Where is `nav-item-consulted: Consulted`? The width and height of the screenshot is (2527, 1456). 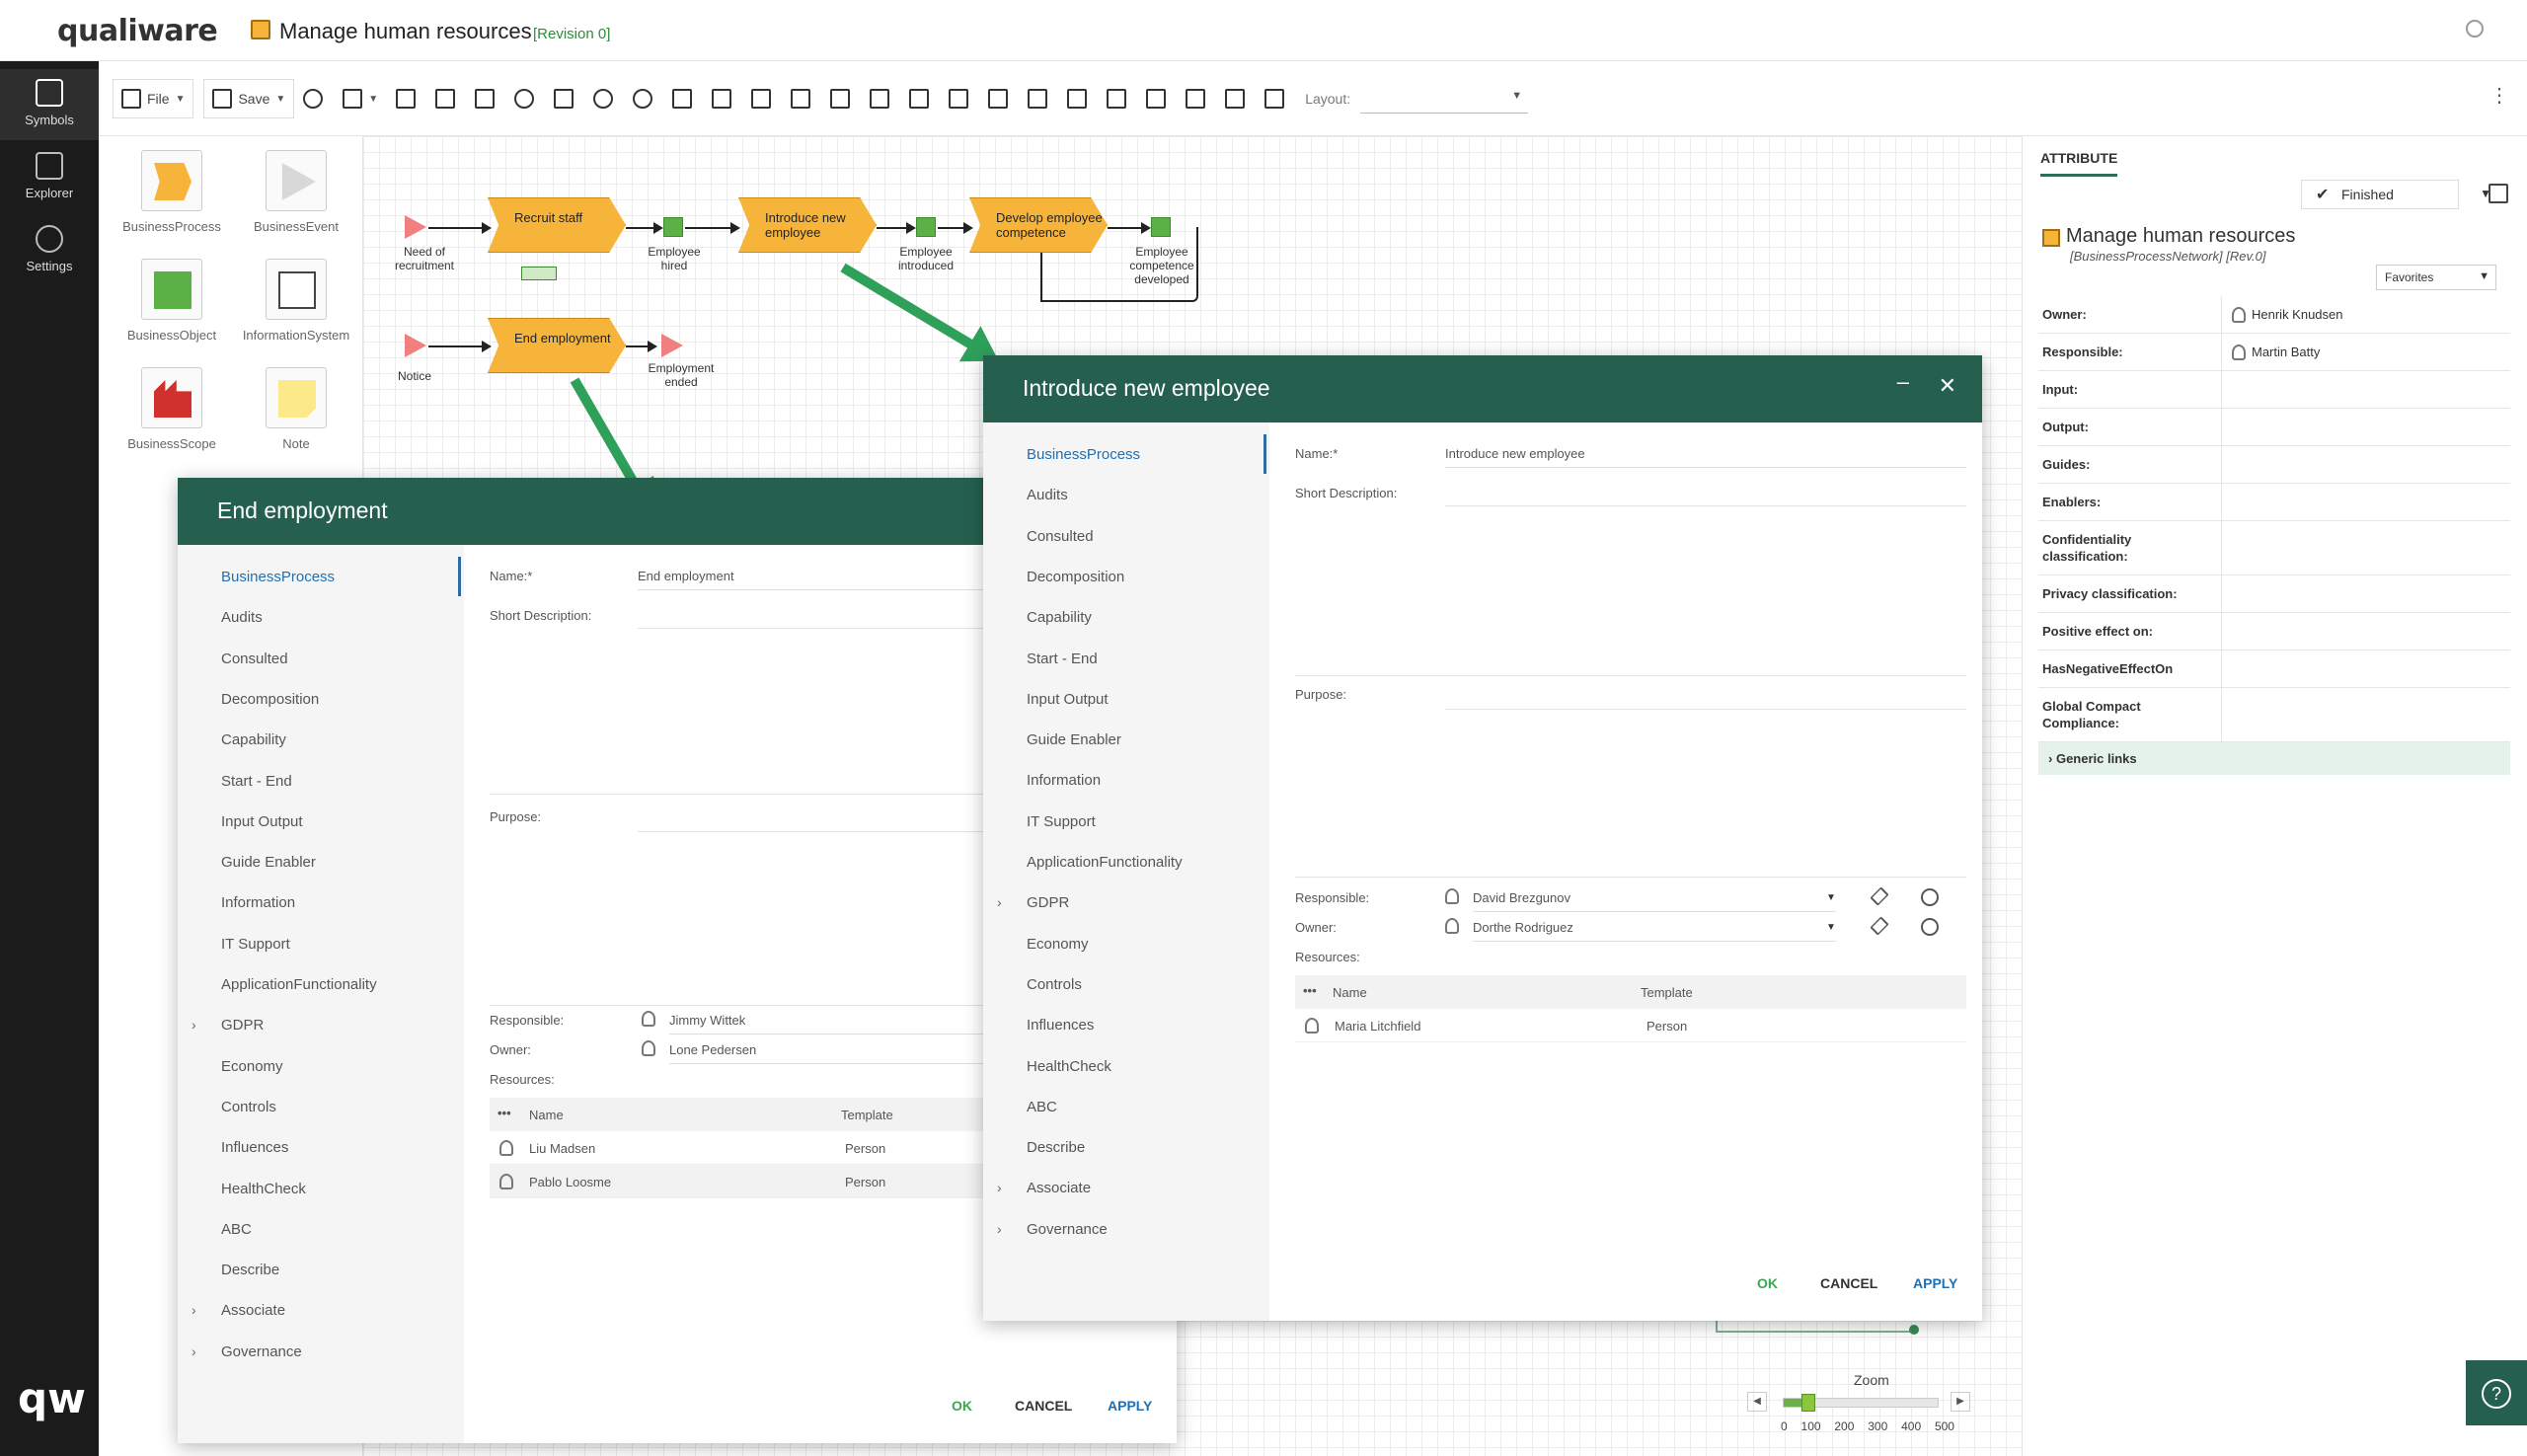
nav-item-consulted: Consulted is located at coordinates (1060, 536).